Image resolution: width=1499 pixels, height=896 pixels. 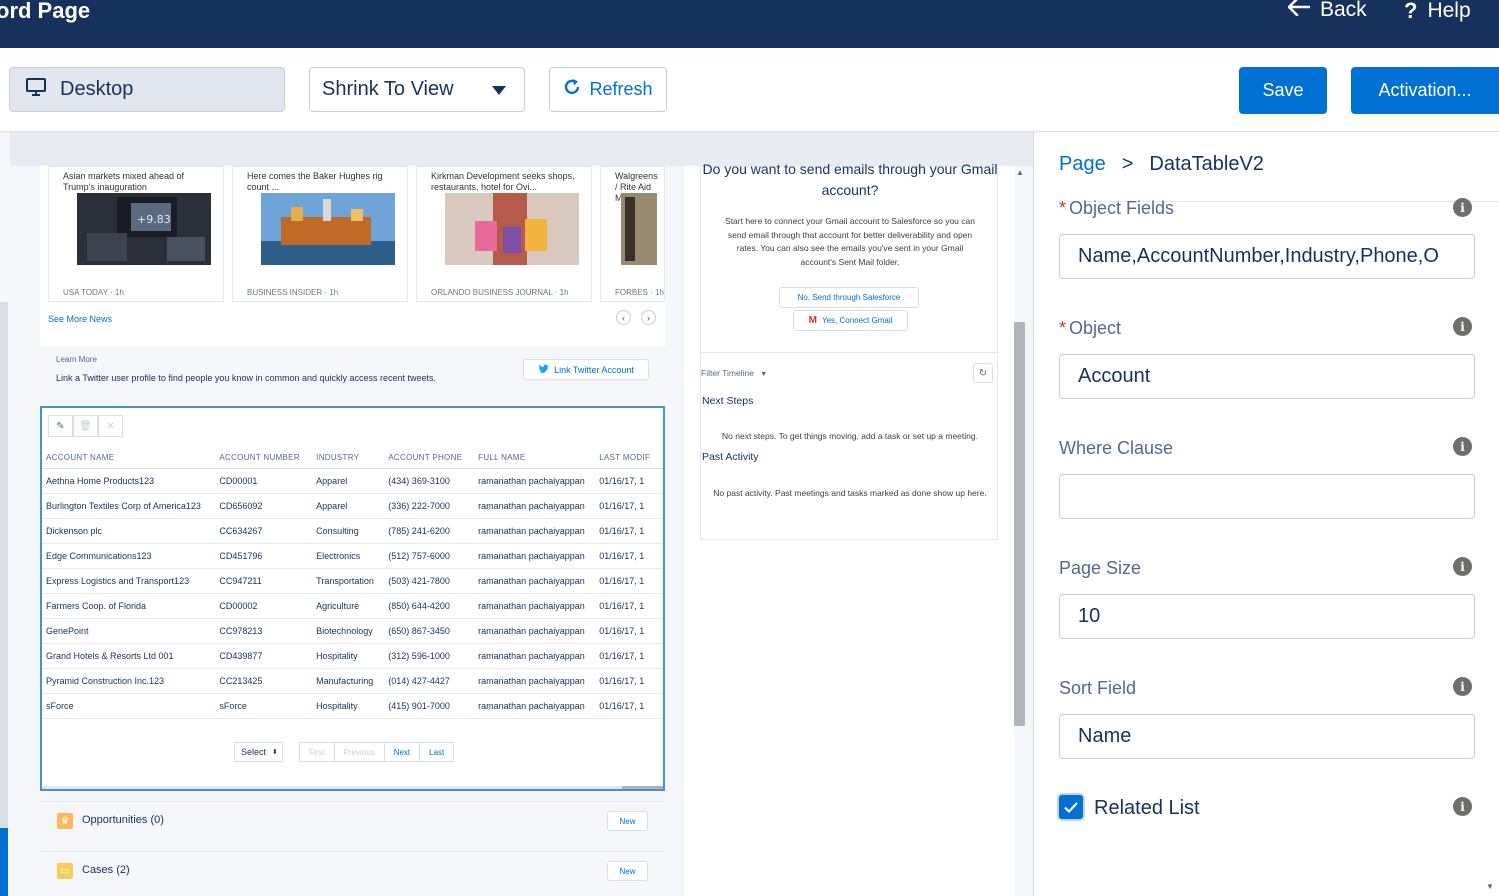 What do you see at coordinates (1063, 208) in the screenshot?
I see `required-marker: *` at bounding box center [1063, 208].